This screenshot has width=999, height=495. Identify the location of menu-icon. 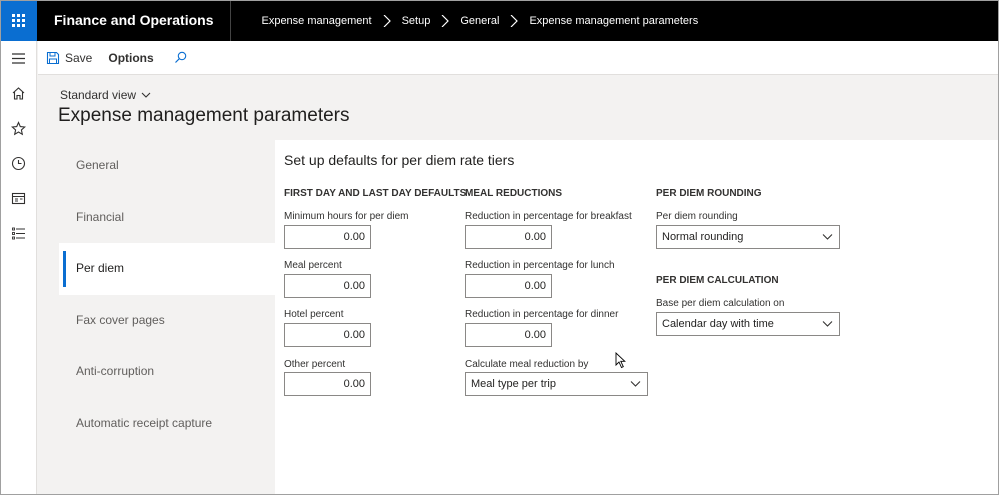
(18, 58).